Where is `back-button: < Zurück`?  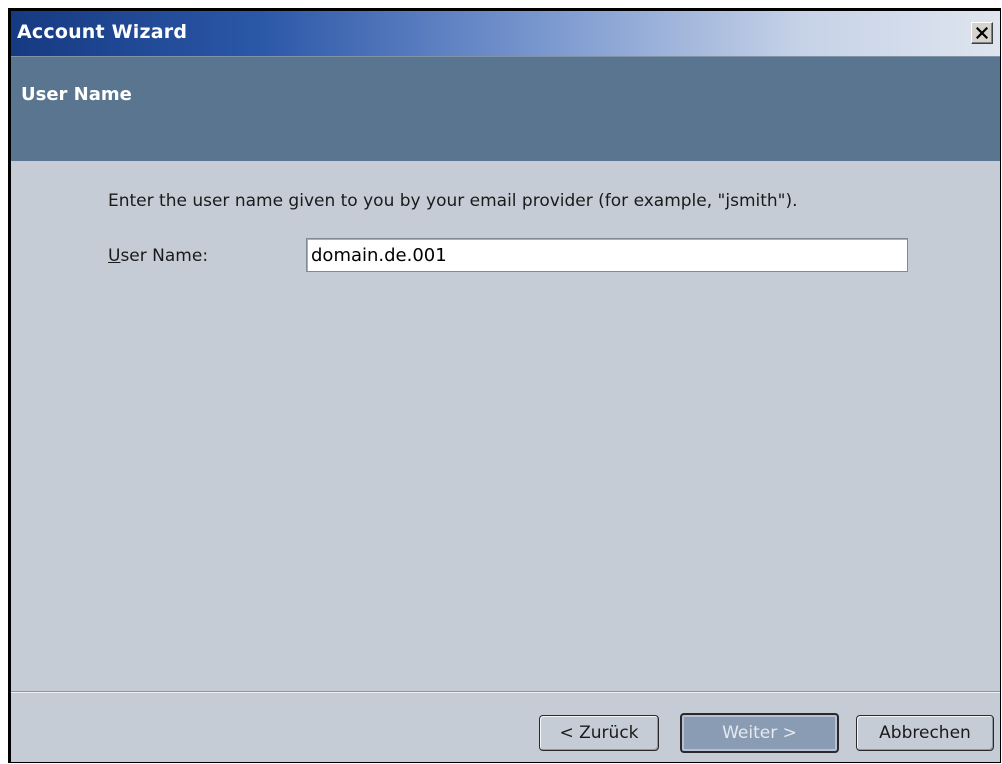
back-button: < Zurück is located at coordinates (599, 733).